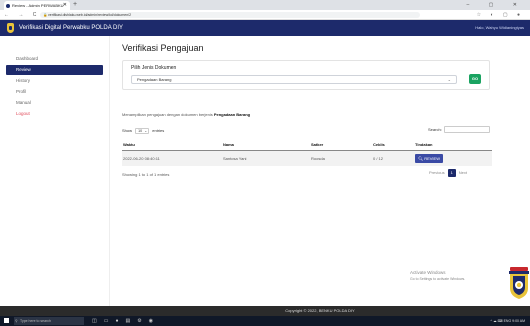  I want to click on entries-label: entries, so click(158, 130).